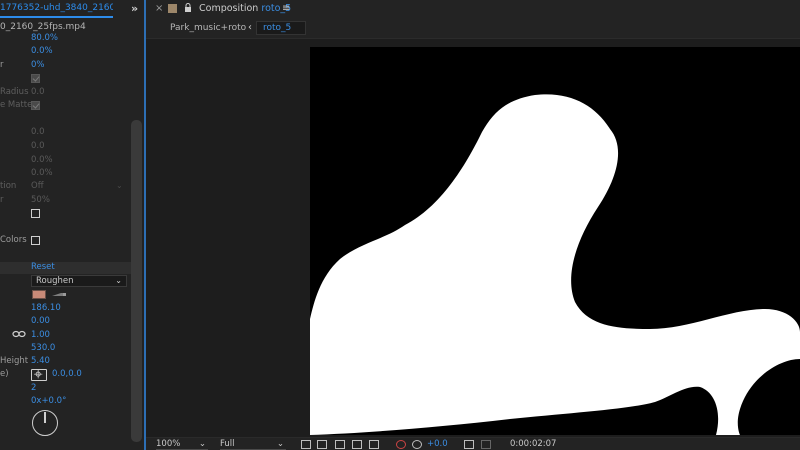 This screenshot has width=800, height=450. What do you see at coordinates (281, 28) in the screenshot?
I see `breadcrumb-current: roto_5` at bounding box center [281, 28].